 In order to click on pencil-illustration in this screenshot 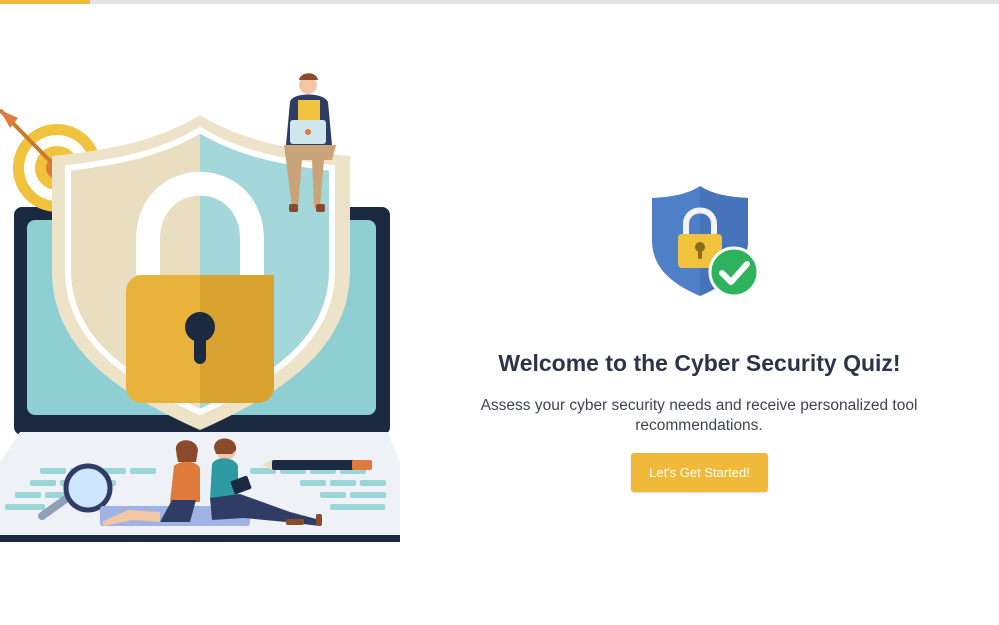, I will do `click(317, 465)`.